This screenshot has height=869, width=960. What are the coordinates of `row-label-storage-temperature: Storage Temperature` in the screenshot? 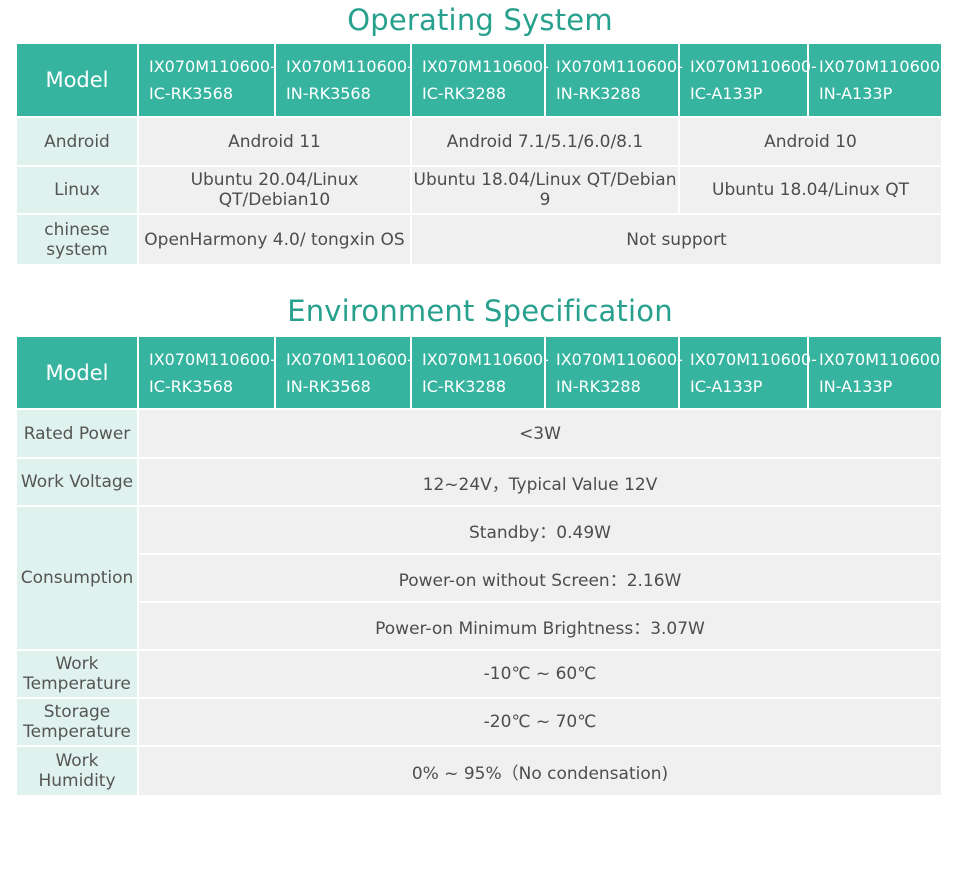 It's located at (78, 723).